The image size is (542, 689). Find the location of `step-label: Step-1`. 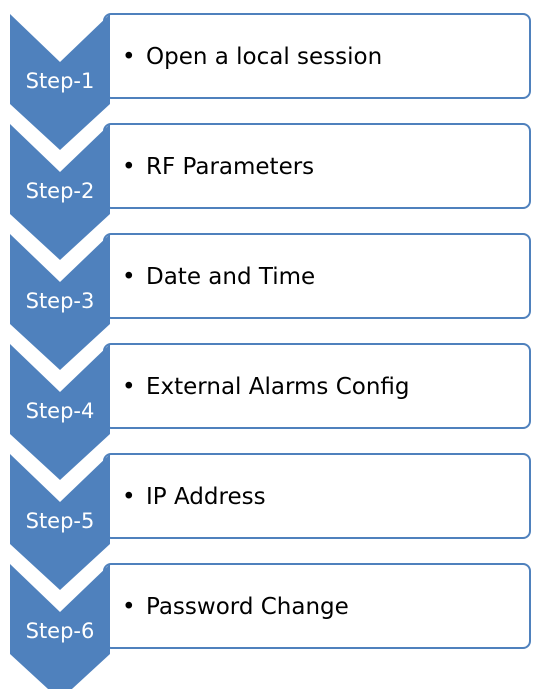

step-label: Step-1 is located at coordinates (60, 81).